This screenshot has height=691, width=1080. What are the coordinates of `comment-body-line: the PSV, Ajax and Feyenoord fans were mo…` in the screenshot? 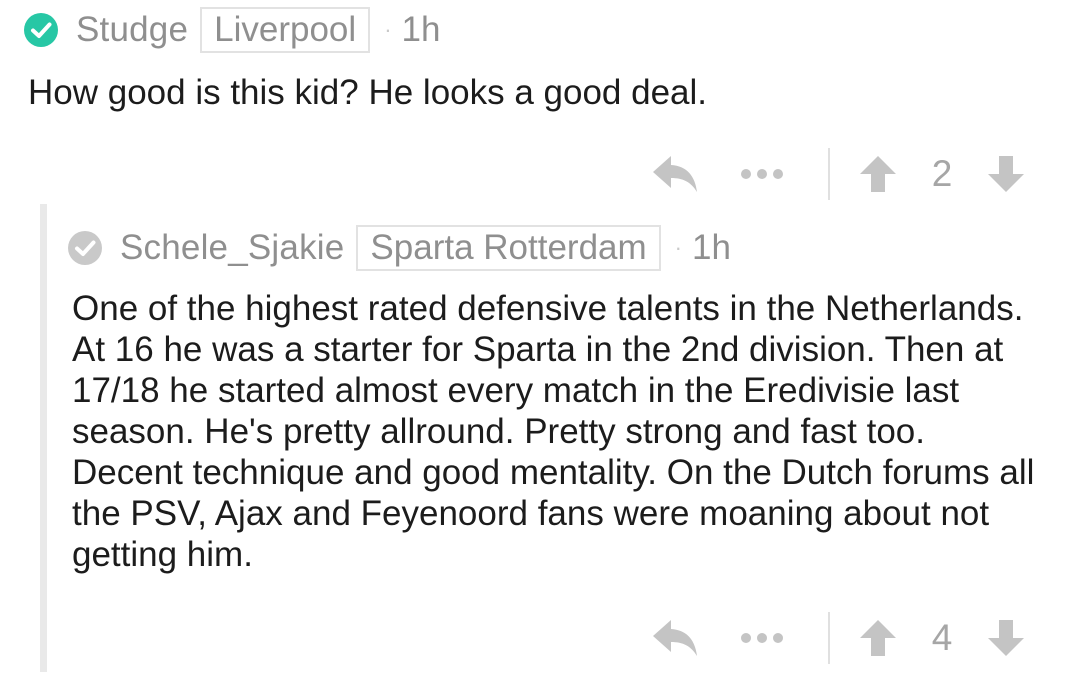 It's located at (531, 513).